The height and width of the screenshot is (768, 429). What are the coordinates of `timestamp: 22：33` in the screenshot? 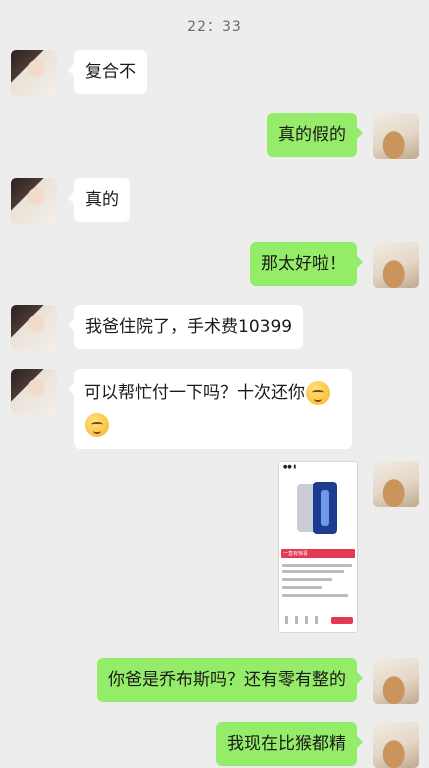 It's located at (214, 27).